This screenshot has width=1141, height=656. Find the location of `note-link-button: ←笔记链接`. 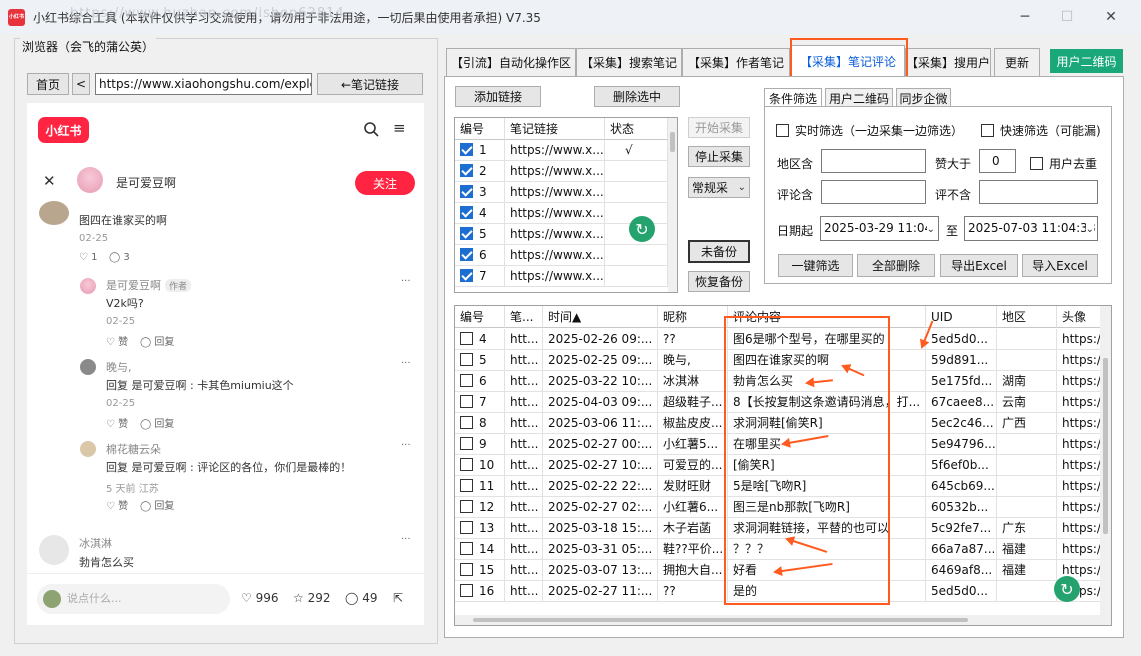

note-link-button: ←笔记链接 is located at coordinates (370, 84).